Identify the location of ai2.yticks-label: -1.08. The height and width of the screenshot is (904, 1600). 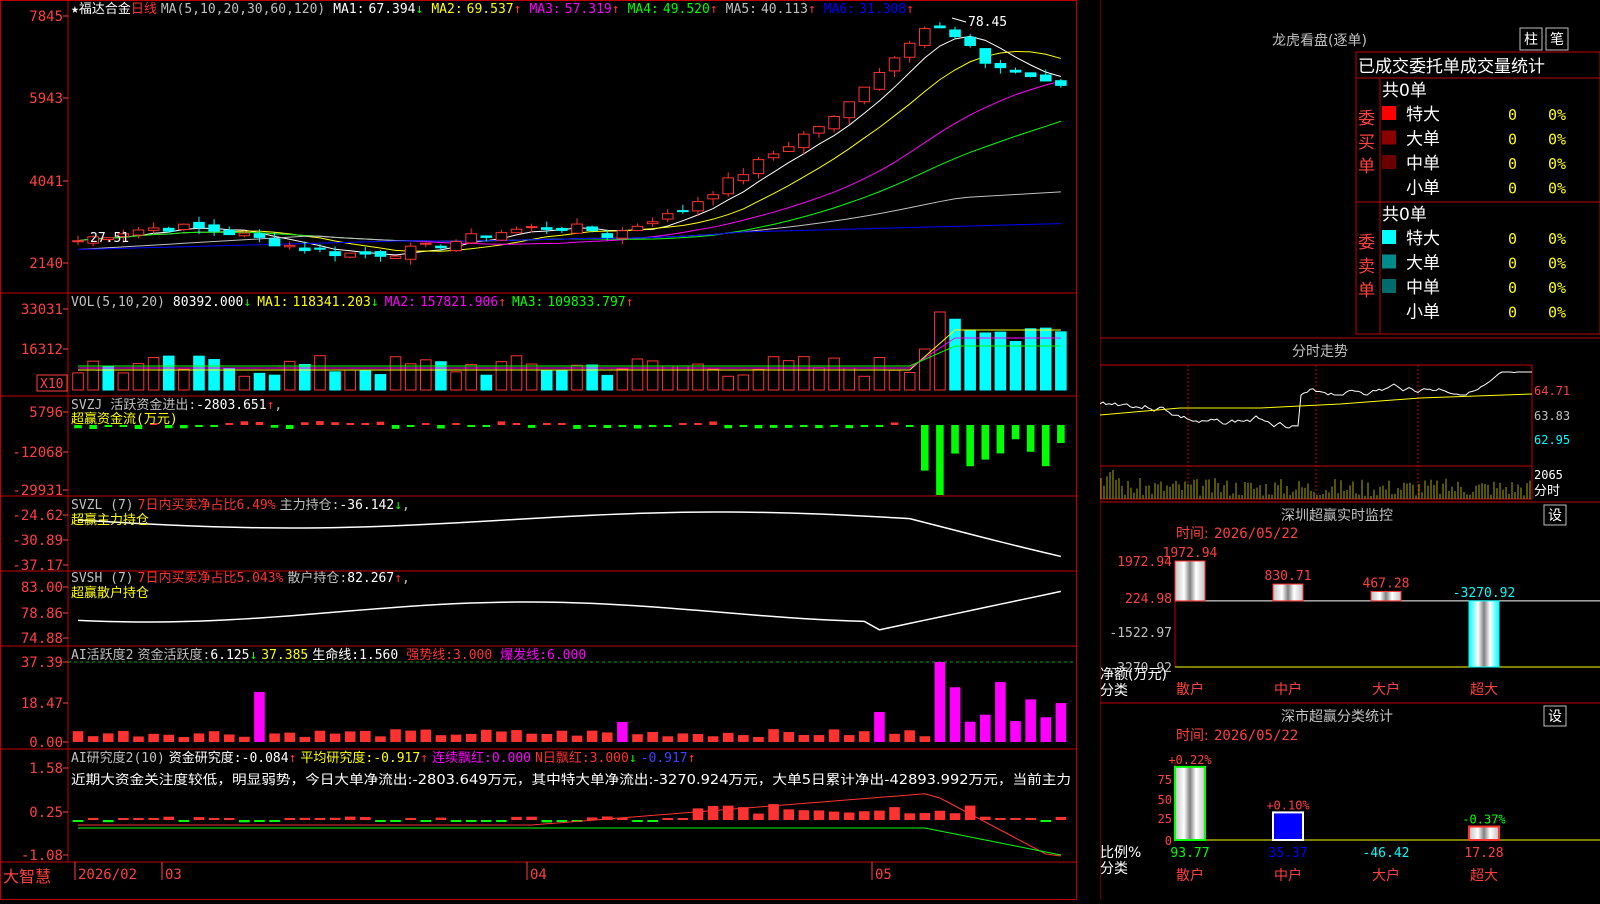
(42, 856).